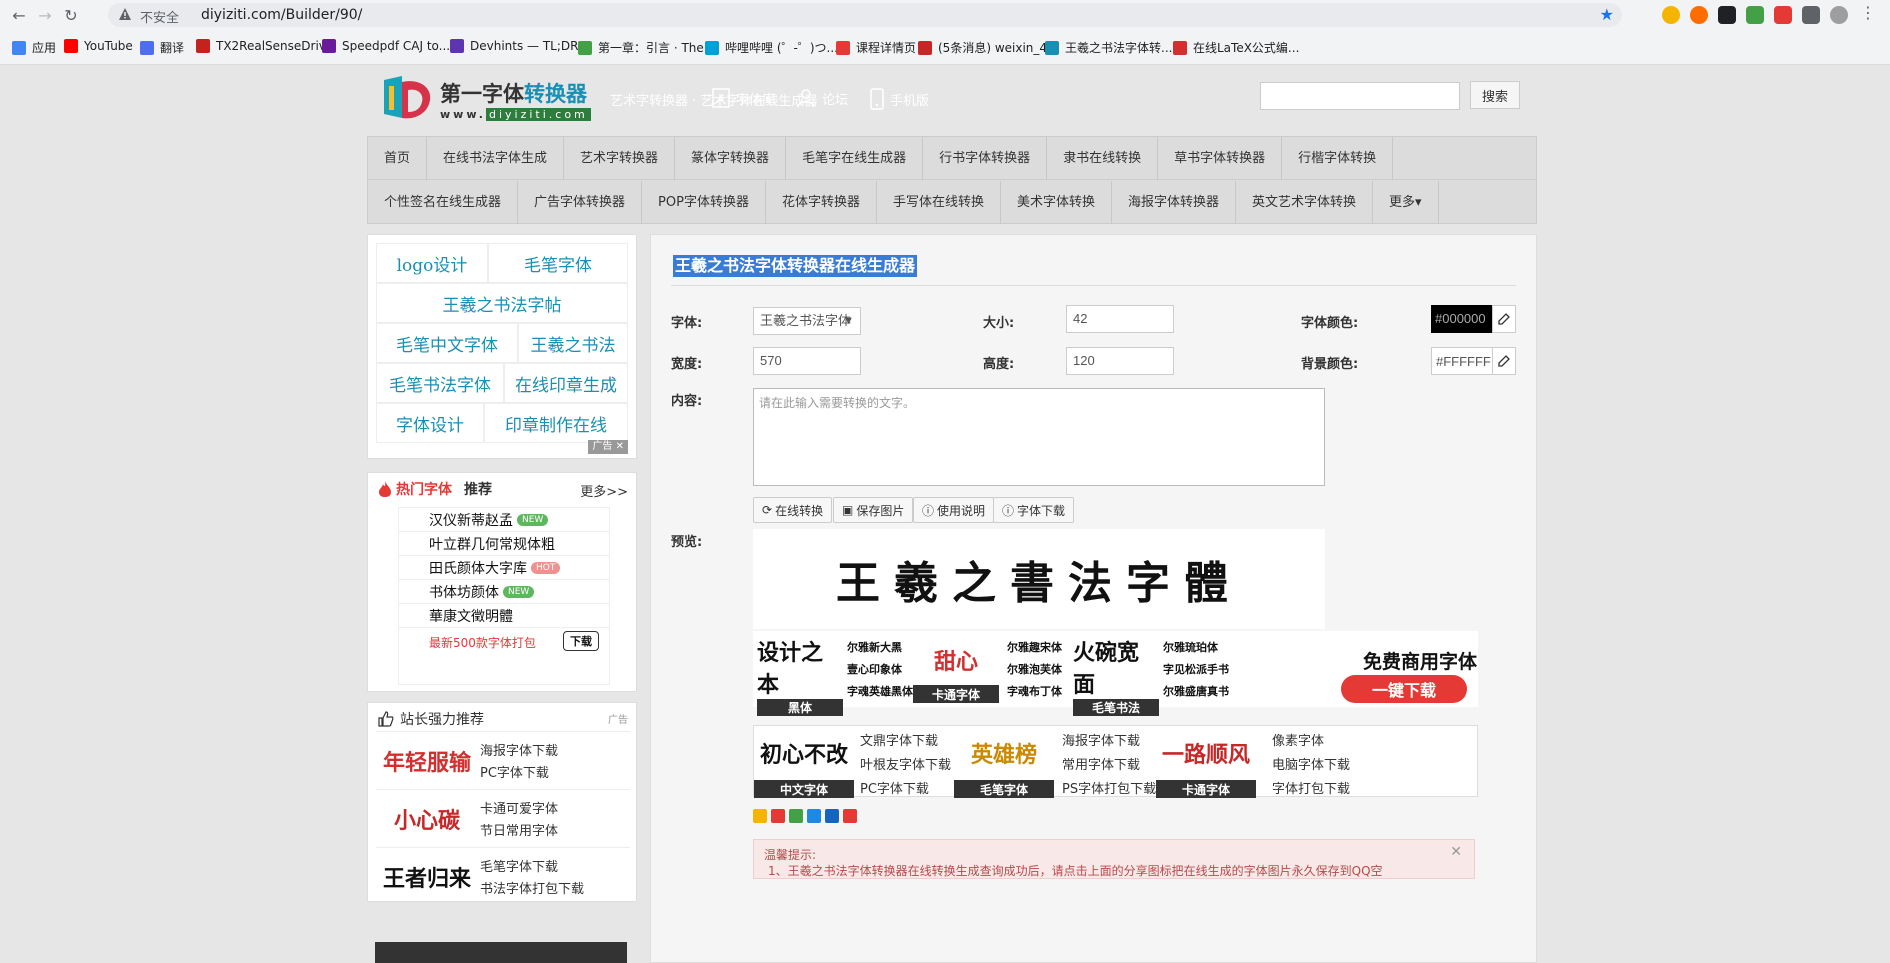  What do you see at coordinates (503, 818) in the screenshot?
I see `recommend-row: 小心碳 卡通可爱字体 节日常用字体` at bounding box center [503, 818].